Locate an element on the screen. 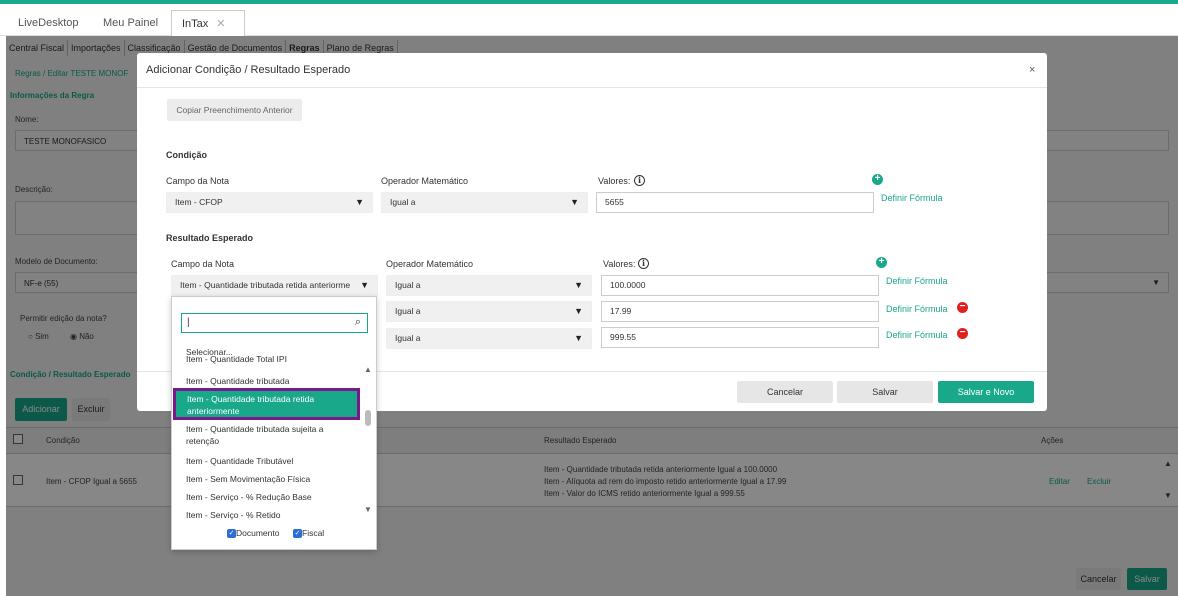 The image size is (1178, 596). dropdown-item: Item - Quantidade Total IPI is located at coordinates (271, 360).